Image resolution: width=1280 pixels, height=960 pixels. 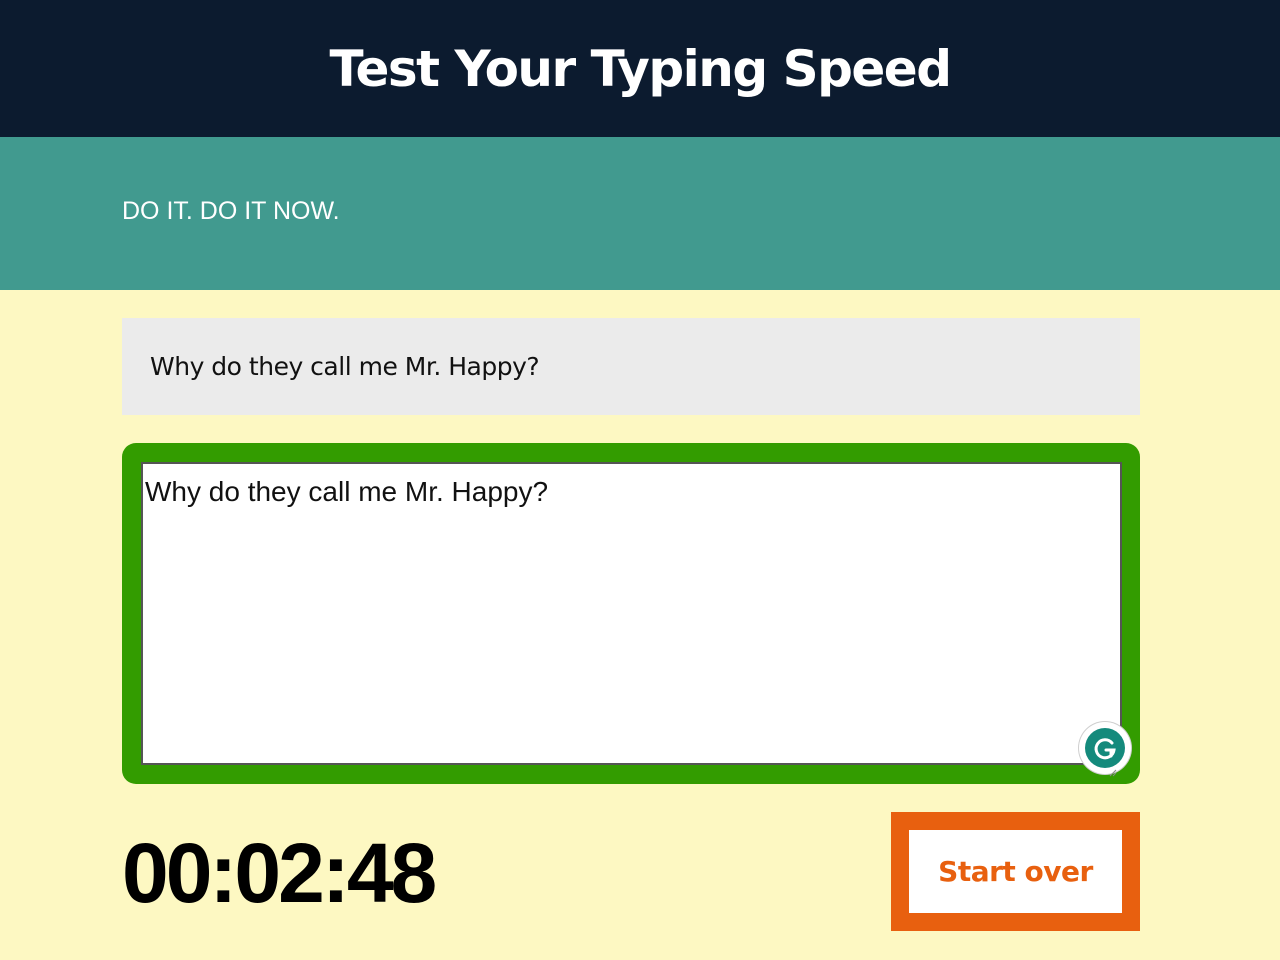 What do you see at coordinates (345, 366) in the screenshot?
I see `origin-text: Why do they call me Mr. Happy?` at bounding box center [345, 366].